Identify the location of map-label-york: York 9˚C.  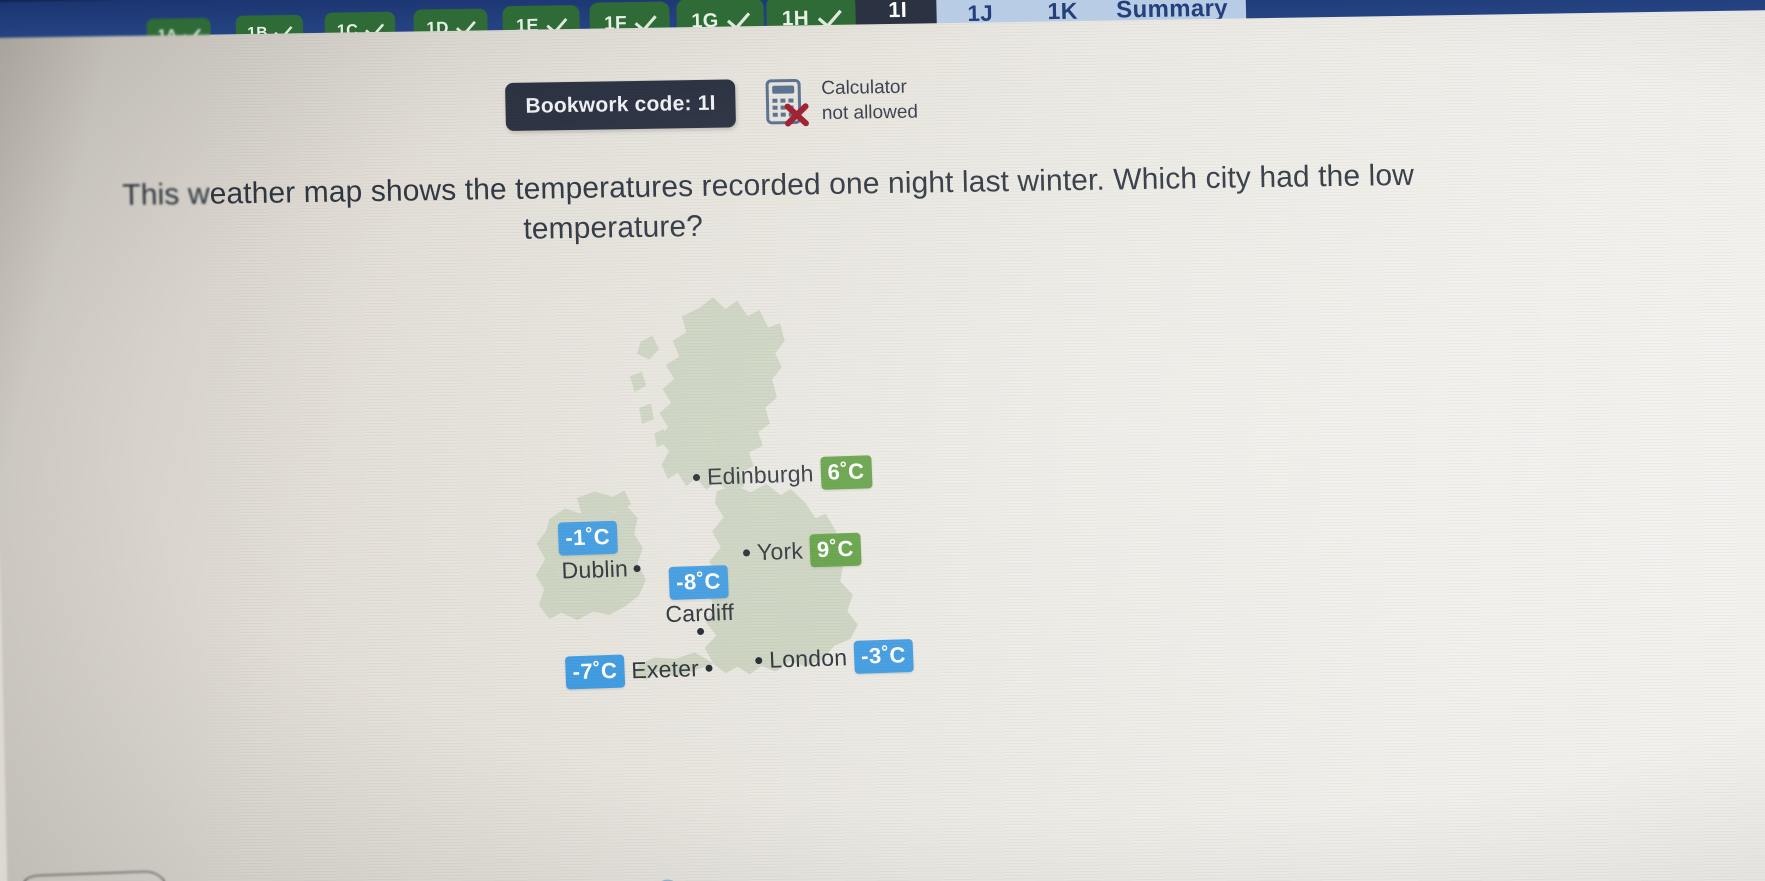
(802, 551).